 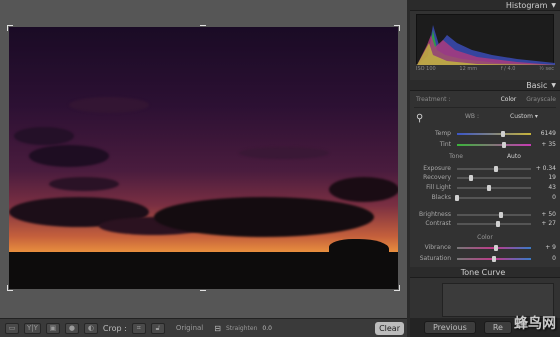 I want to click on treatment-color-button: Color, so click(x=509, y=99).